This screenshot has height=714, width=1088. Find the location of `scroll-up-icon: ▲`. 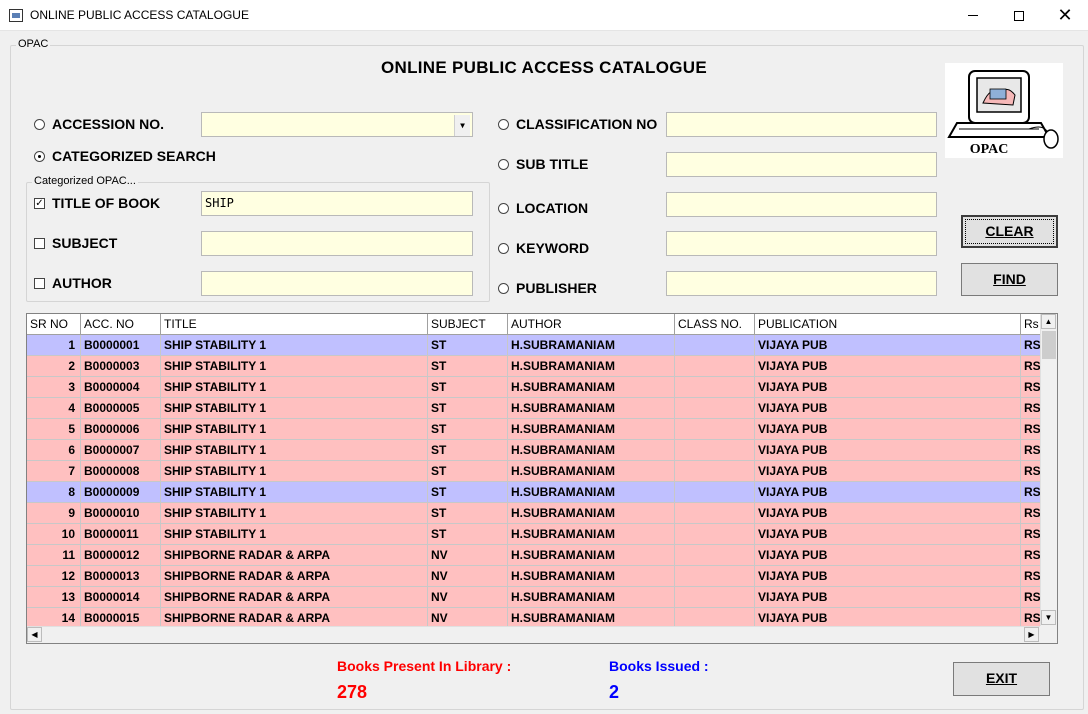

scroll-up-icon: ▲ is located at coordinates (1048, 321).